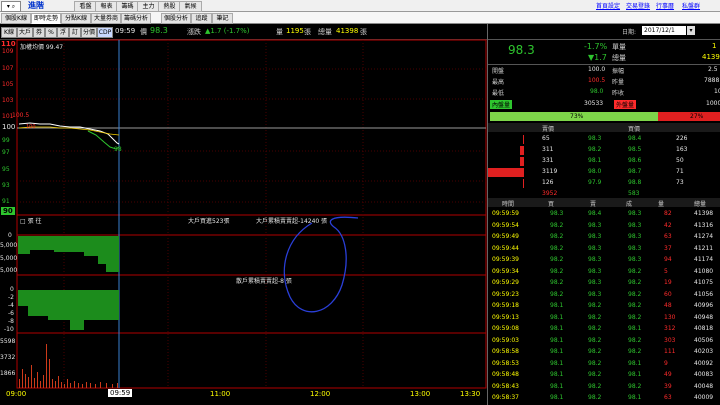 The height and width of the screenshot is (405, 720). I want to click on ref-value-label: 100, so click(31, 127).